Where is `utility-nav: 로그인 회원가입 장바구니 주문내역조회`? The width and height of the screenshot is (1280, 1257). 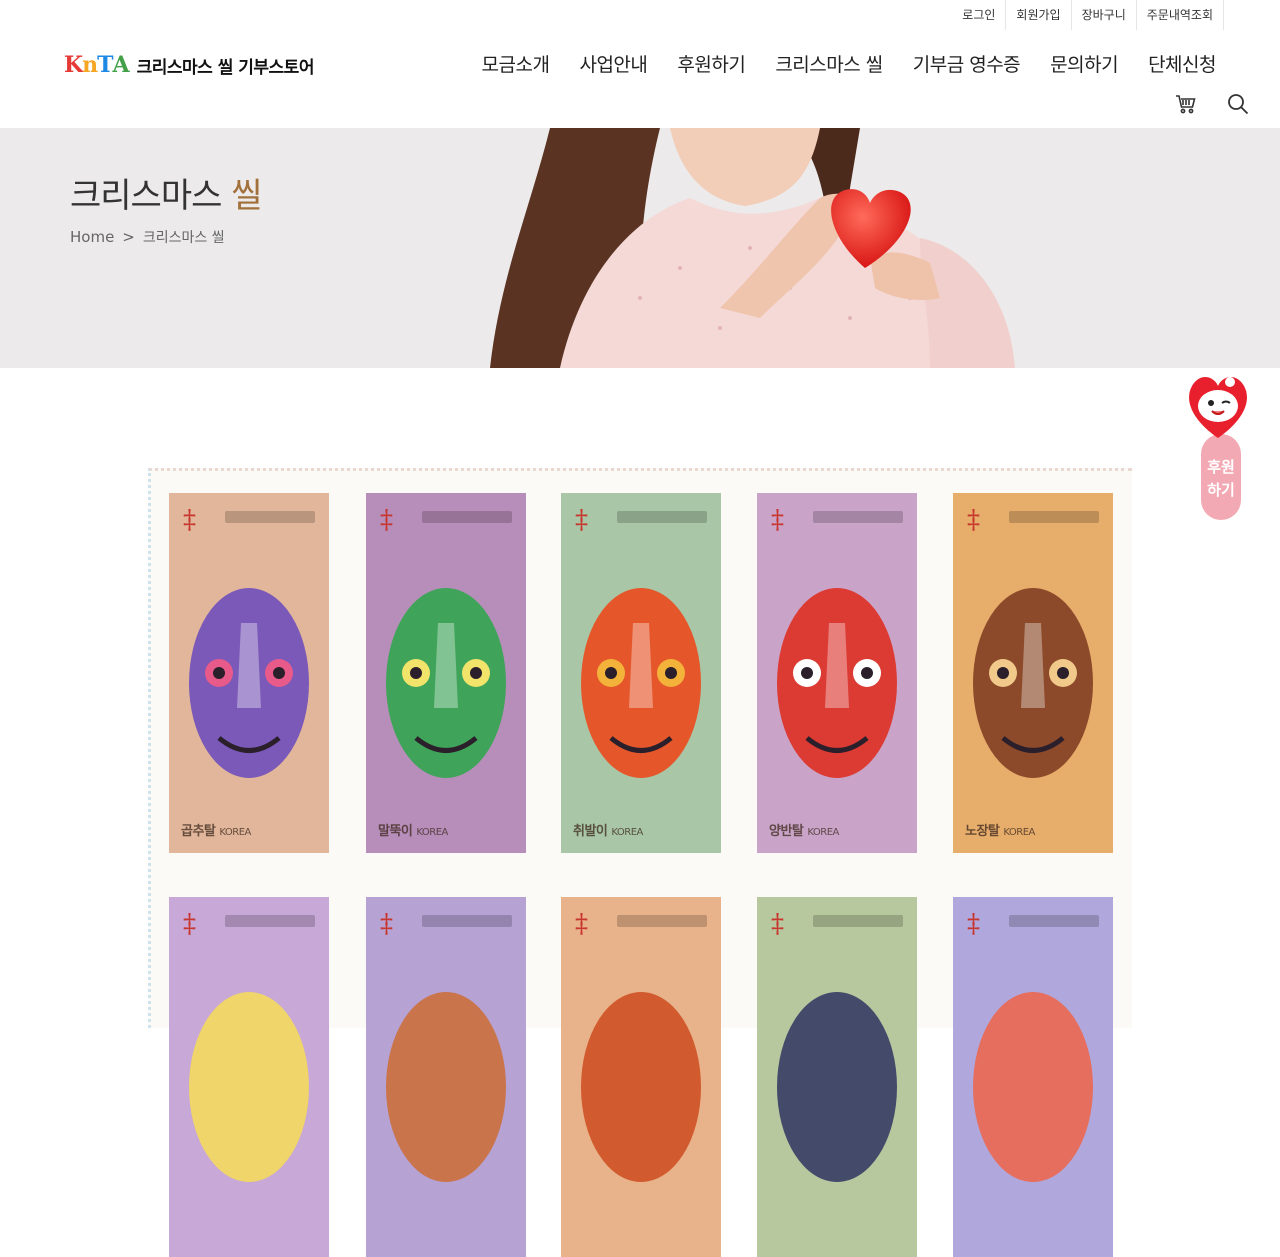
utility-nav: 로그인 회원가입 장바구니 주문내역조회 is located at coordinates (1088, 15).